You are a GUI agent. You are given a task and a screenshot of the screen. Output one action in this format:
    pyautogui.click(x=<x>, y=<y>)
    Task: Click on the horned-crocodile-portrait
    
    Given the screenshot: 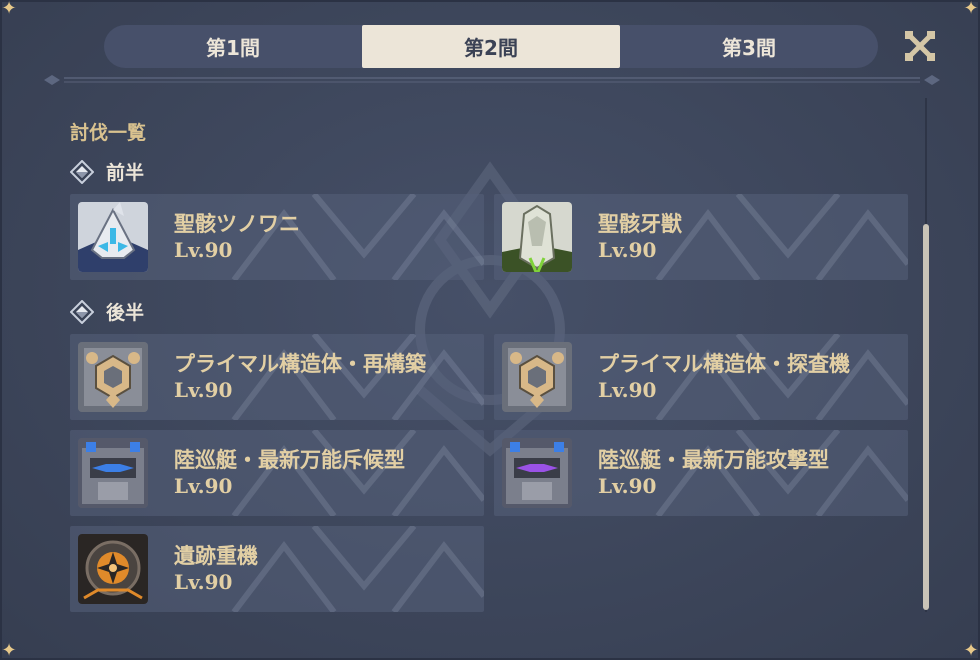 What is the action you would take?
    pyautogui.click(x=113, y=237)
    